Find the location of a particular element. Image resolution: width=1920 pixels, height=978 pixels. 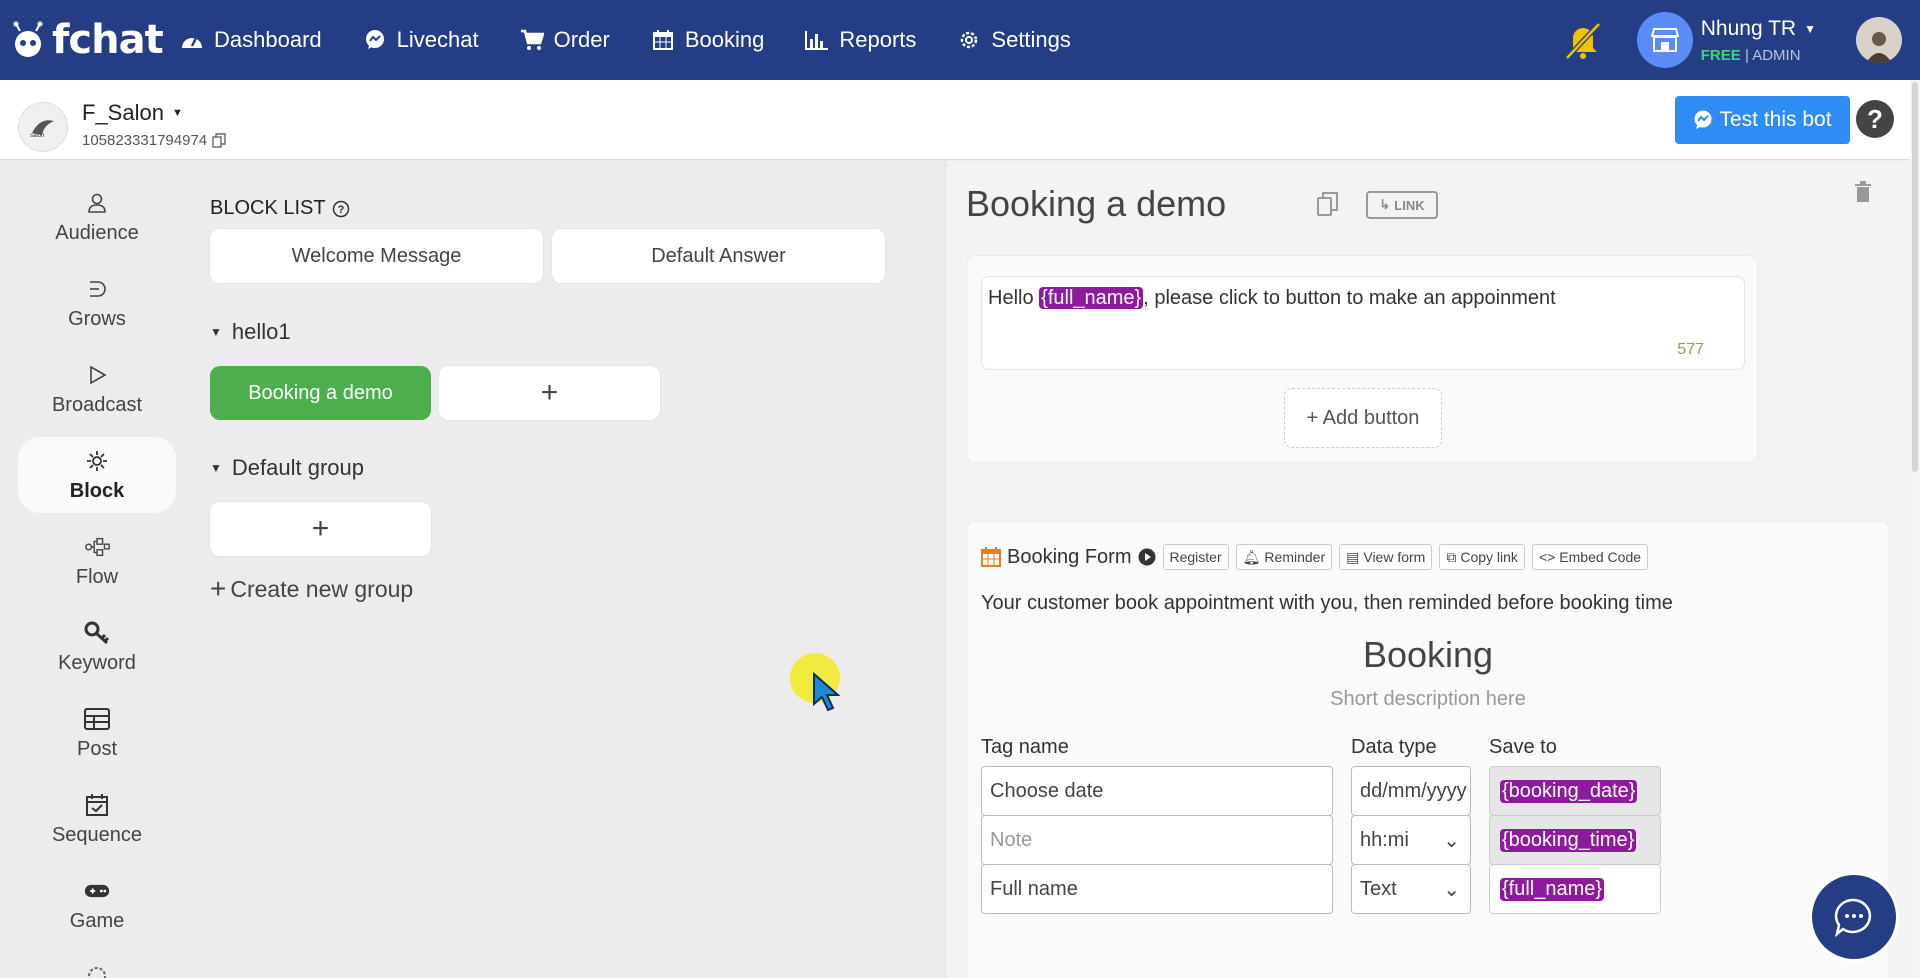

sidebar-item-audience: Audience is located at coordinates (97, 217).